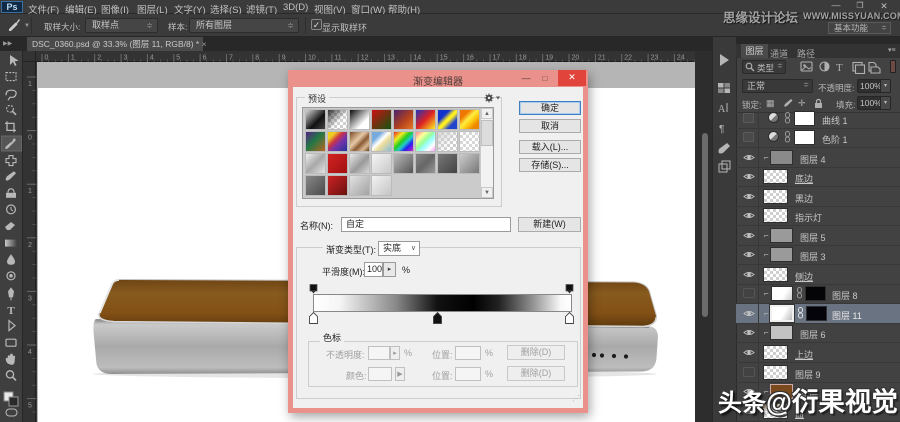  I want to click on svg-text: 6, so click(205, 58).